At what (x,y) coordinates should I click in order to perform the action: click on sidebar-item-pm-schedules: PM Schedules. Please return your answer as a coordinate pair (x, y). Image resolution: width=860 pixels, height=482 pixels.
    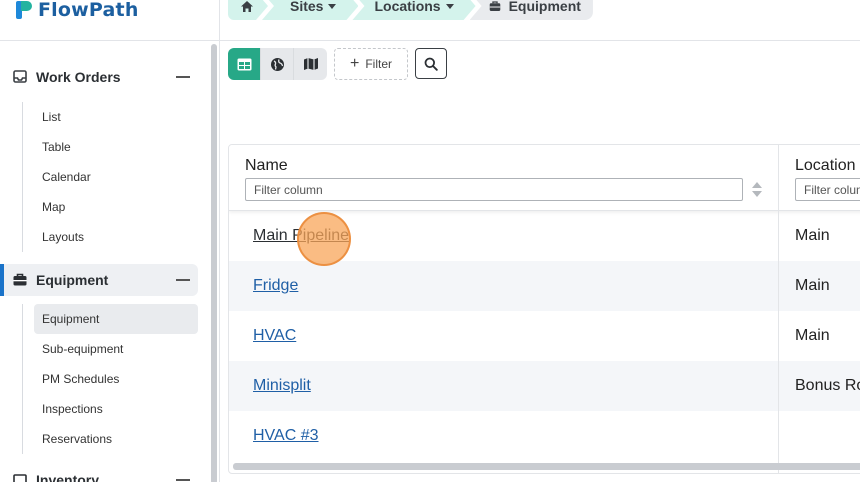
    Looking at the image, I should click on (110, 379).